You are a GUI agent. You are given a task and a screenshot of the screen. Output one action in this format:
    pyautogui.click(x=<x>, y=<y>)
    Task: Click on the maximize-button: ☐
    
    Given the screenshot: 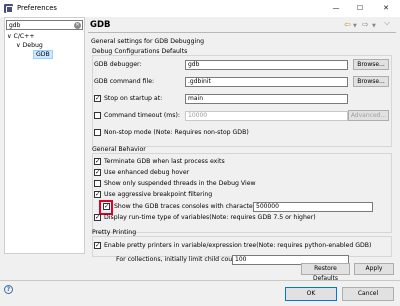 What is the action you would take?
    pyautogui.click(x=360, y=8)
    